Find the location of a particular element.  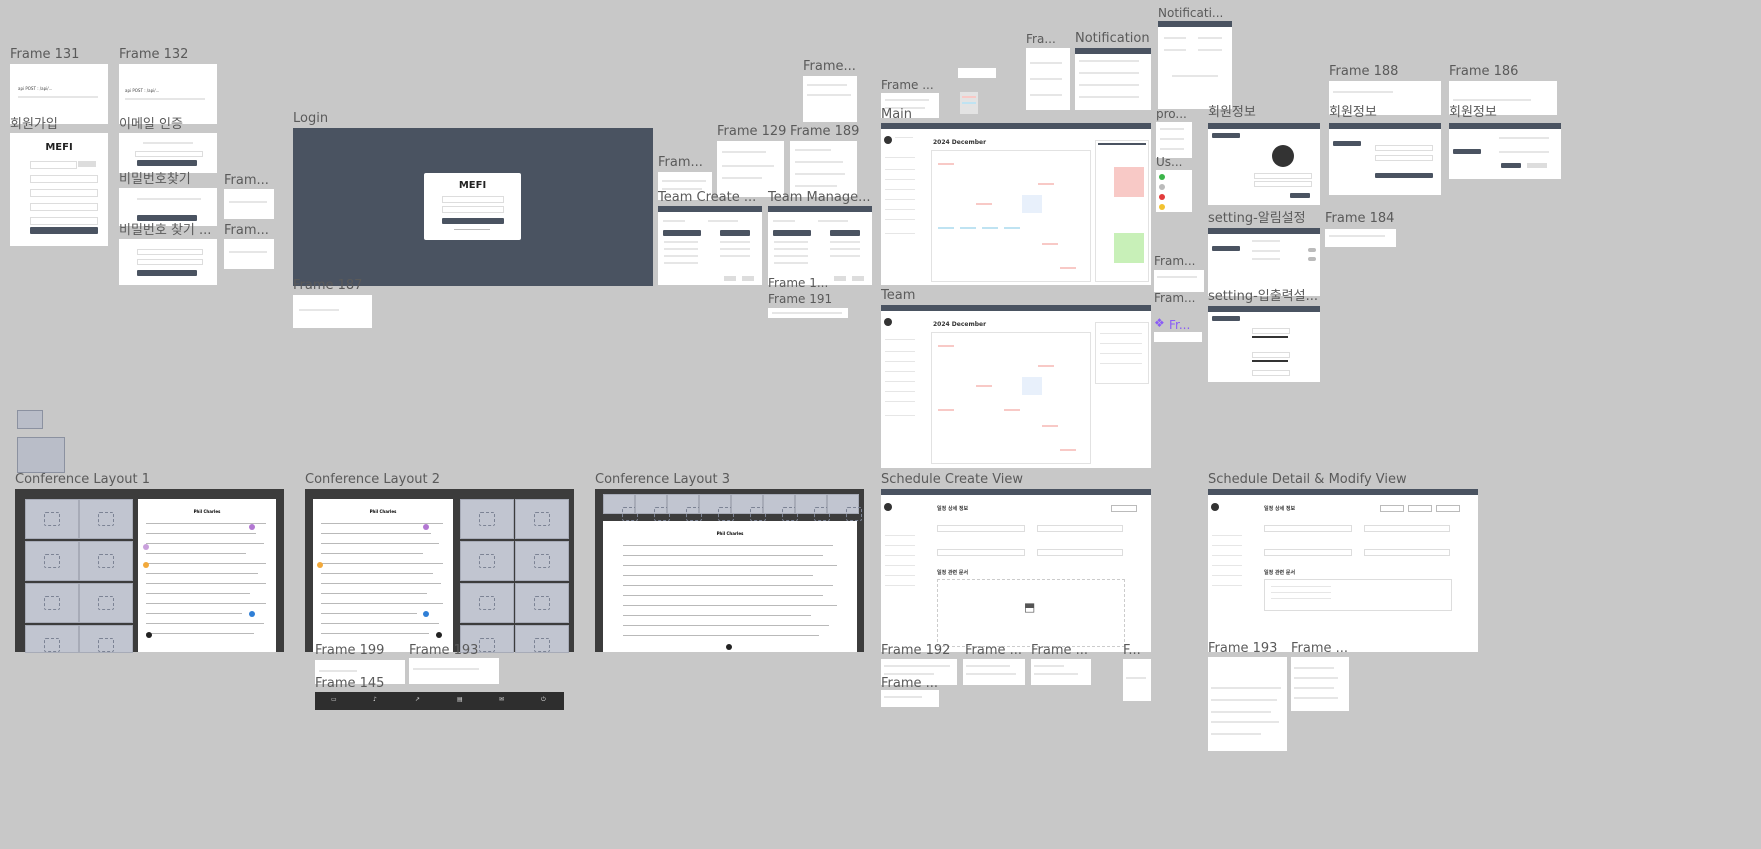

file-drop-zone: ⬒ is located at coordinates (1031, 613).